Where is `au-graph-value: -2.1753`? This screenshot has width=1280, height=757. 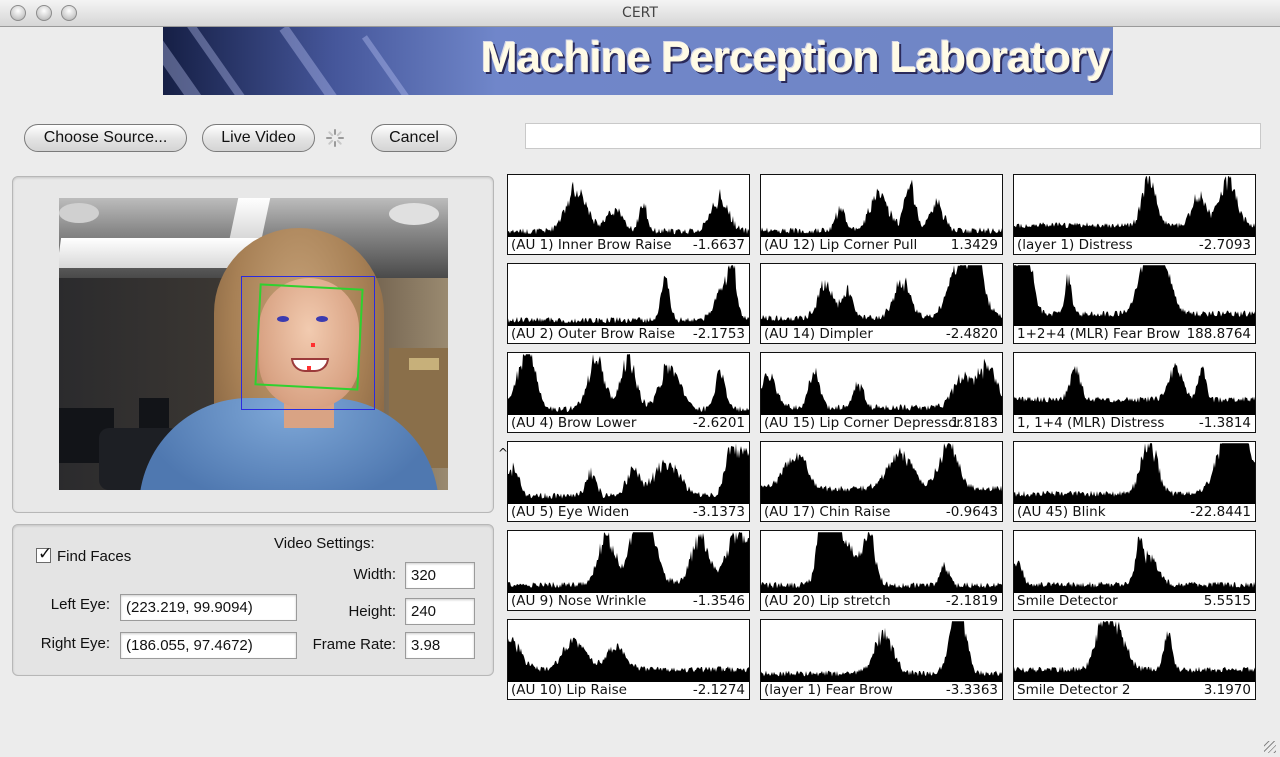 au-graph-value: -2.1753 is located at coordinates (718, 334).